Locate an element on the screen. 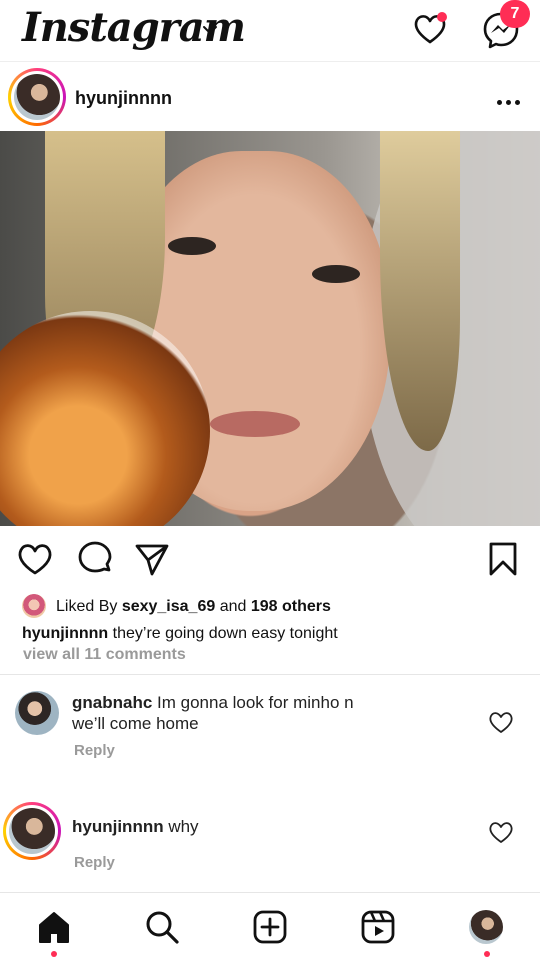 This screenshot has height=960, width=540. view-all-comments-link: view all 11 comments is located at coordinates (104, 655).